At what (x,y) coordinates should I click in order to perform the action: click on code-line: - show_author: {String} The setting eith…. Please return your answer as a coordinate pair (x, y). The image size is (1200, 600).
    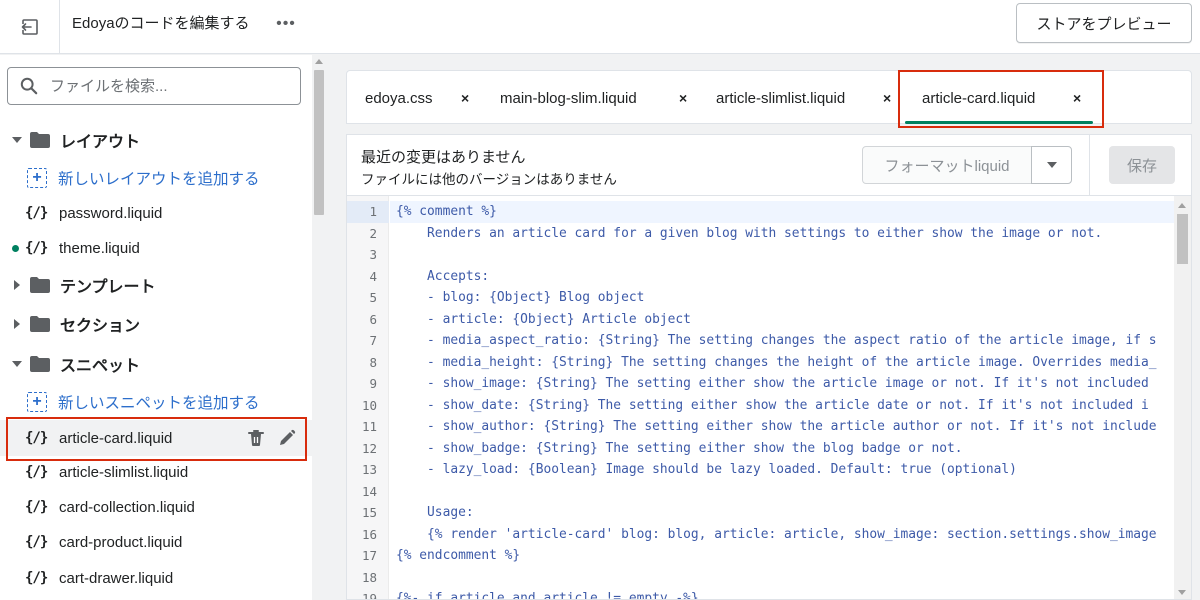
    Looking at the image, I should click on (776, 426).